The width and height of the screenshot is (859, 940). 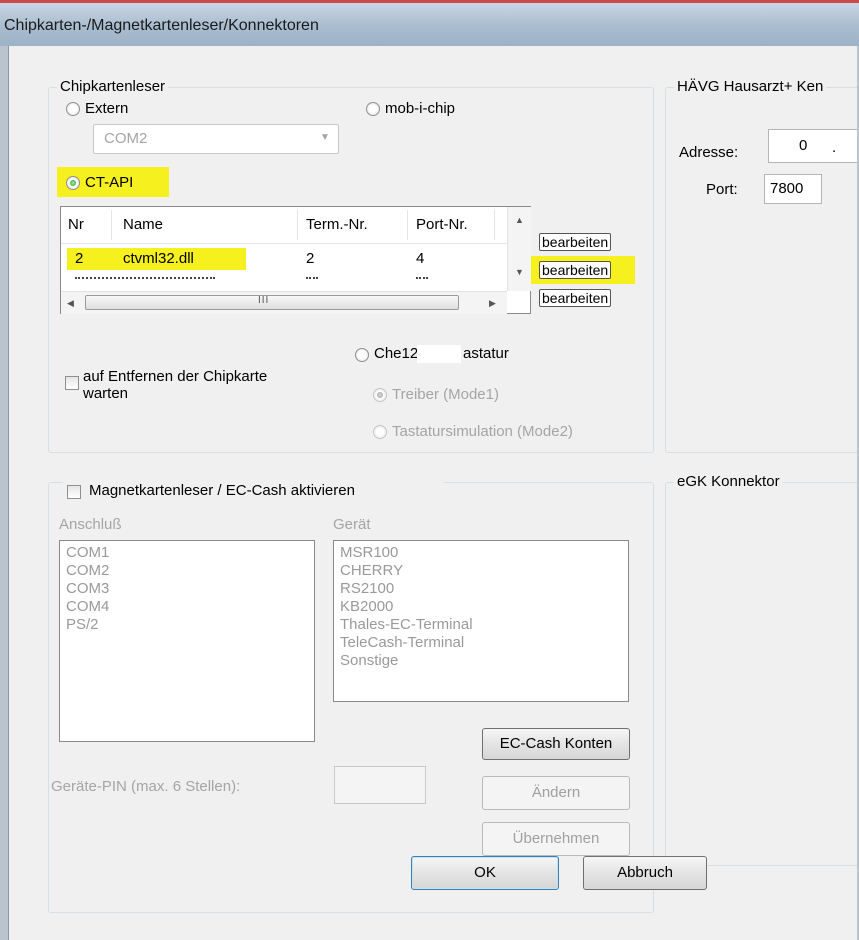 I want to click on port-list-item: COM1, so click(x=190, y=553).